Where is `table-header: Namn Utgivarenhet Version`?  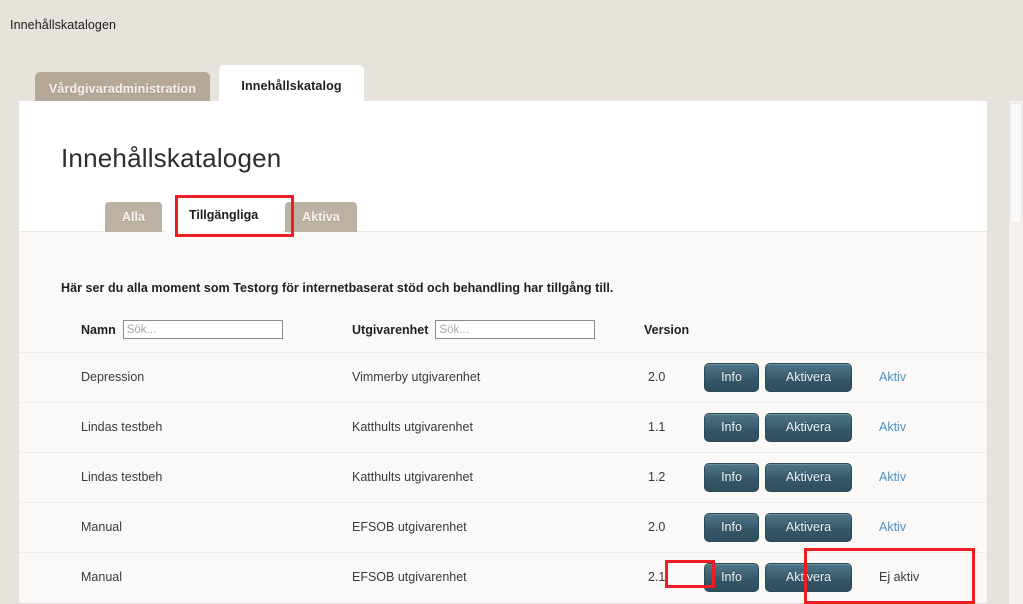
table-header: Namn Utgivarenhet Version is located at coordinates (503, 330).